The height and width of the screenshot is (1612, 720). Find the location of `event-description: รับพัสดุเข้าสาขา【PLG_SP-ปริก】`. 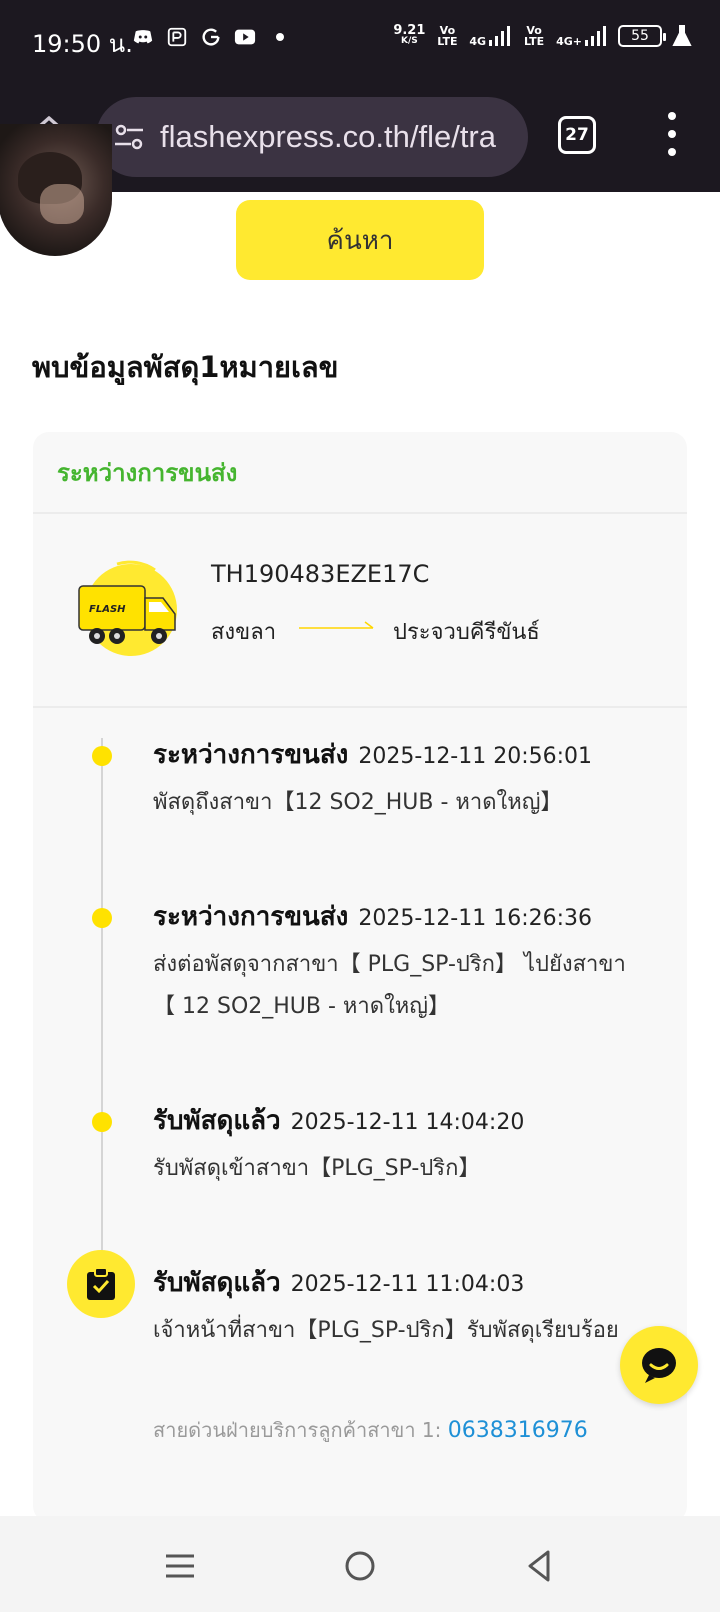

event-description: รับพัสดุเข้าสาขา【PLG_SP-ปริก】 is located at coordinates (317, 1168).